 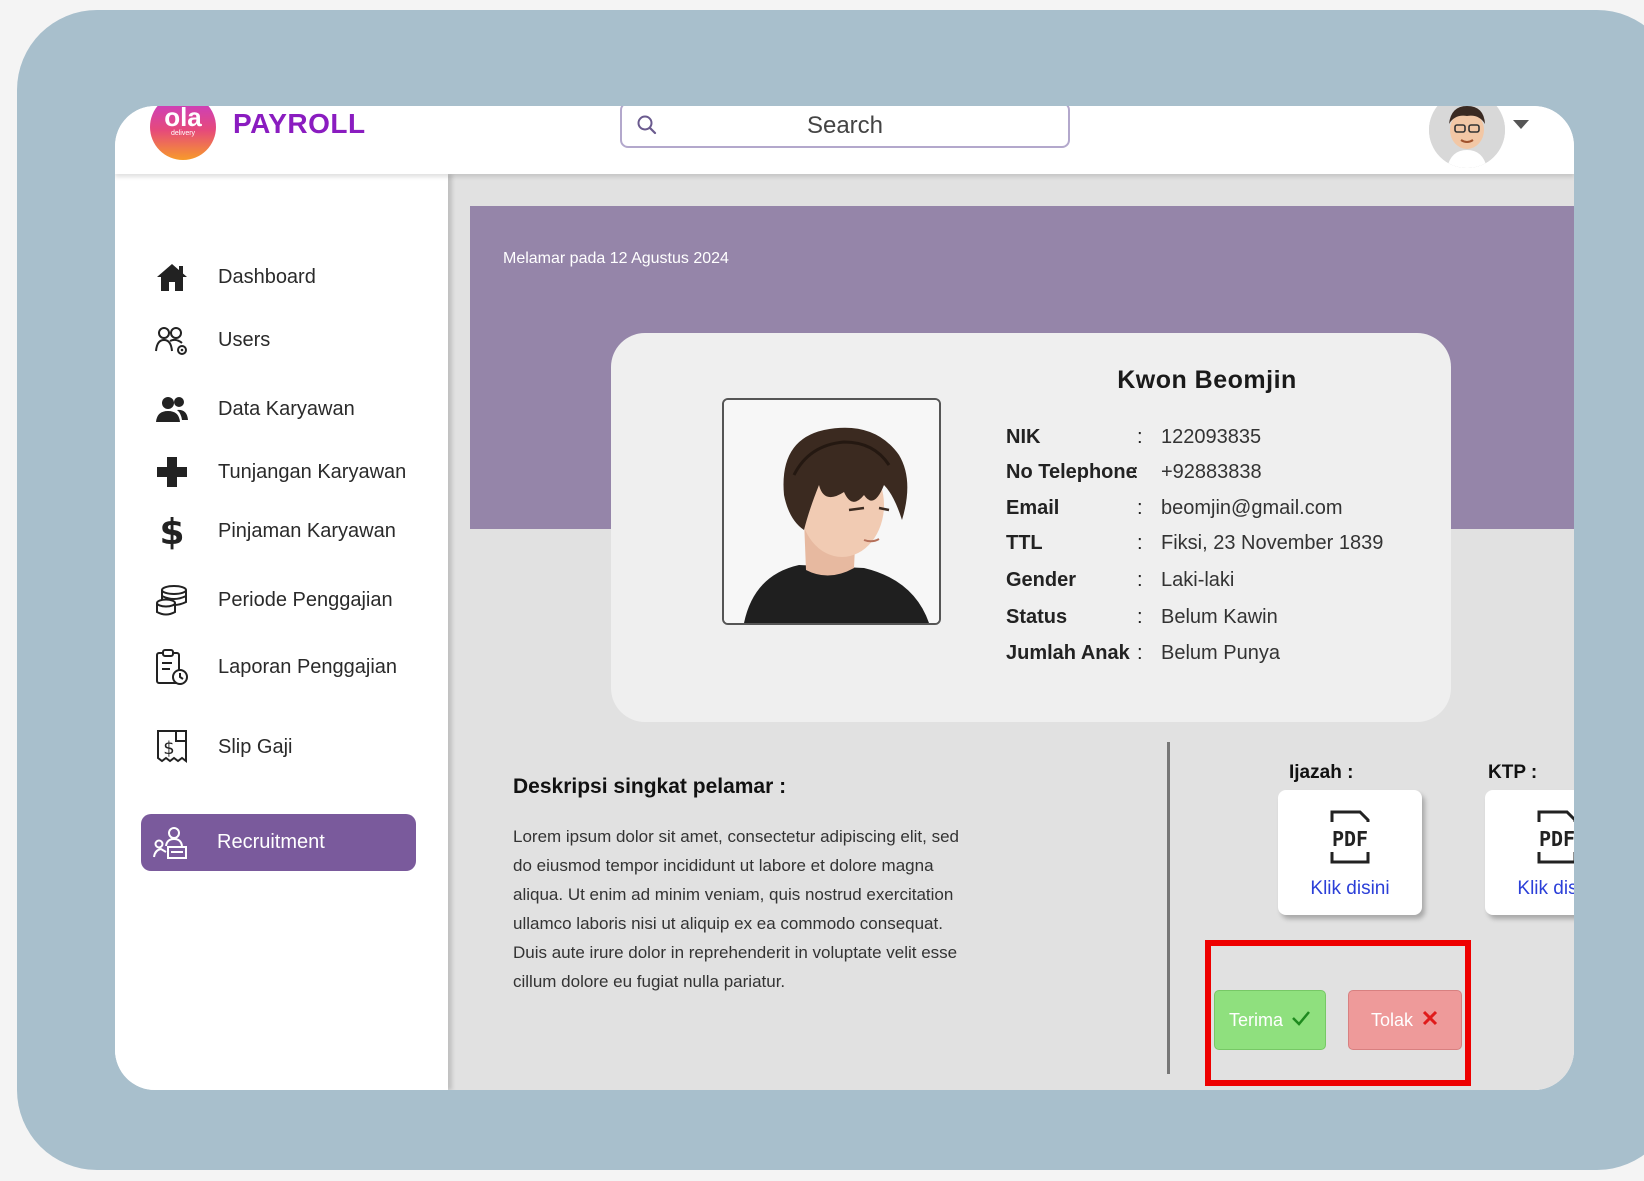 What do you see at coordinates (308, 666) in the screenshot?
I see `sidebar-item-label: Laporan Penggajian` at bounding box center [308, 666].